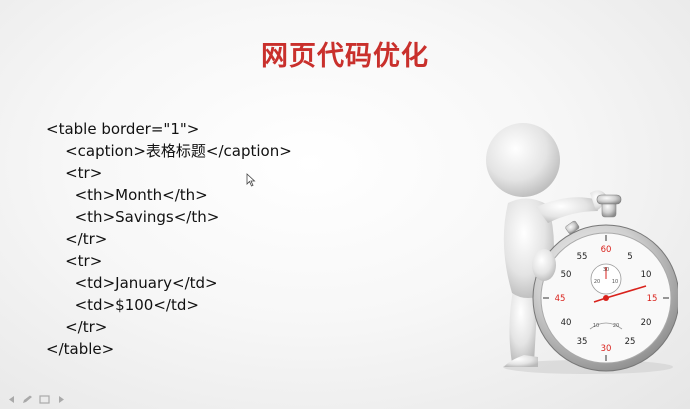 This screenshot has height=409, width=690. I want to click on dial-number: 25, so click(630, 342).